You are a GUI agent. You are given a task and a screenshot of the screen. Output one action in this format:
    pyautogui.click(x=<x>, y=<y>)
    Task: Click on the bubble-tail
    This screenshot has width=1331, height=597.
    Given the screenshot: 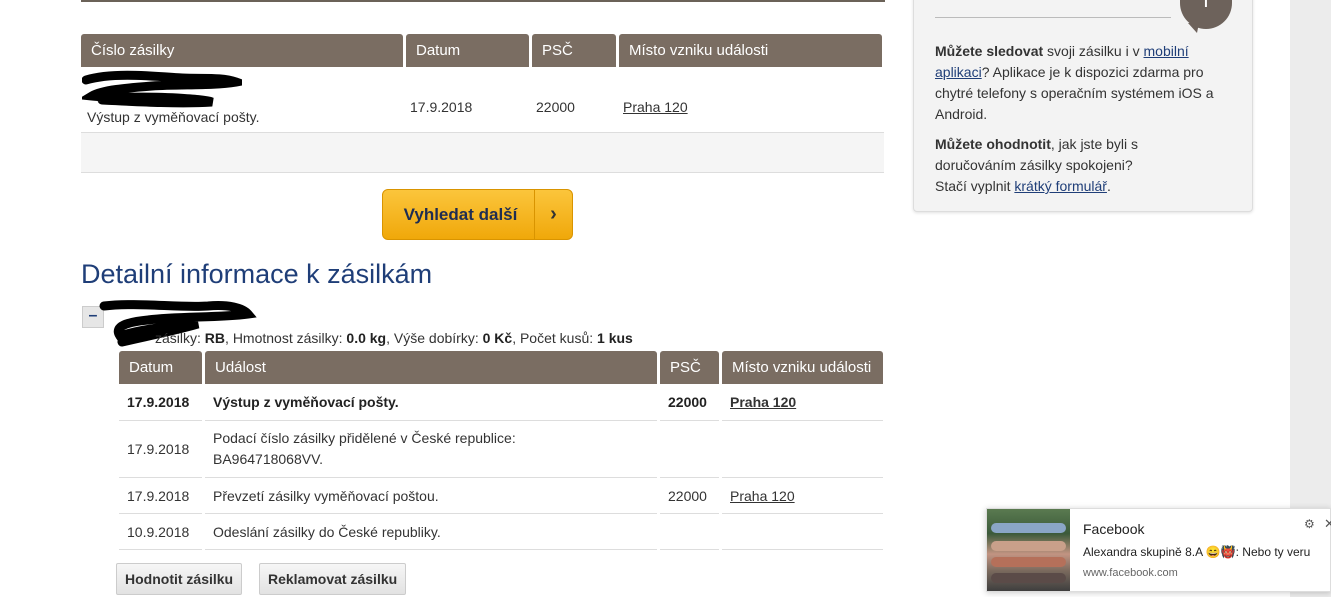 What is the action you would take?
    pyautogui.click(x=1193, y=28)
    